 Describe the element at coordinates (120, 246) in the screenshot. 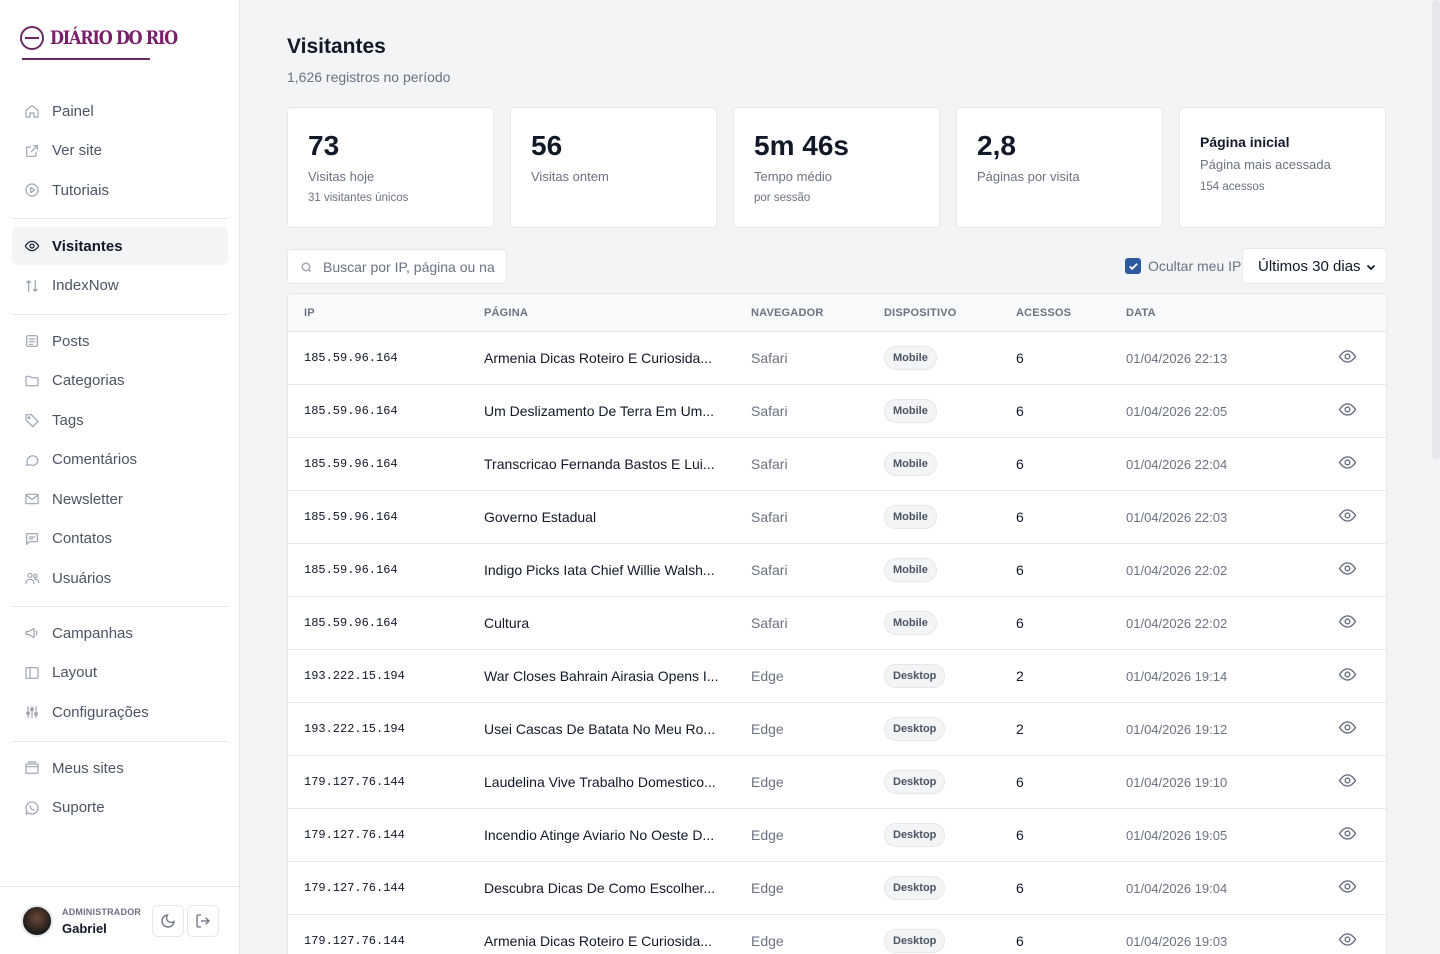

I see `sidebar-item-visitantes: Visitantes` at that location.